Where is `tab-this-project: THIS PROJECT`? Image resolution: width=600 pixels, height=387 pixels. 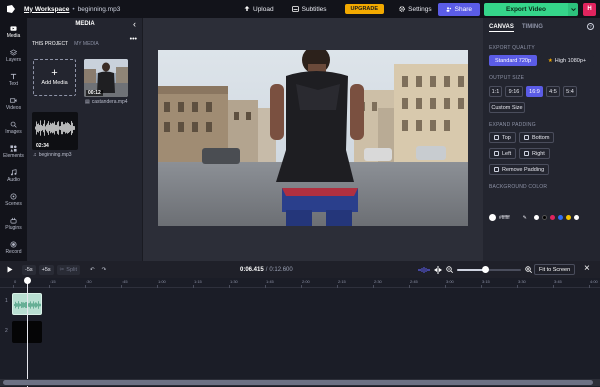 tab-this-project: THIS PROJECT is located at coordinates (50, 44).